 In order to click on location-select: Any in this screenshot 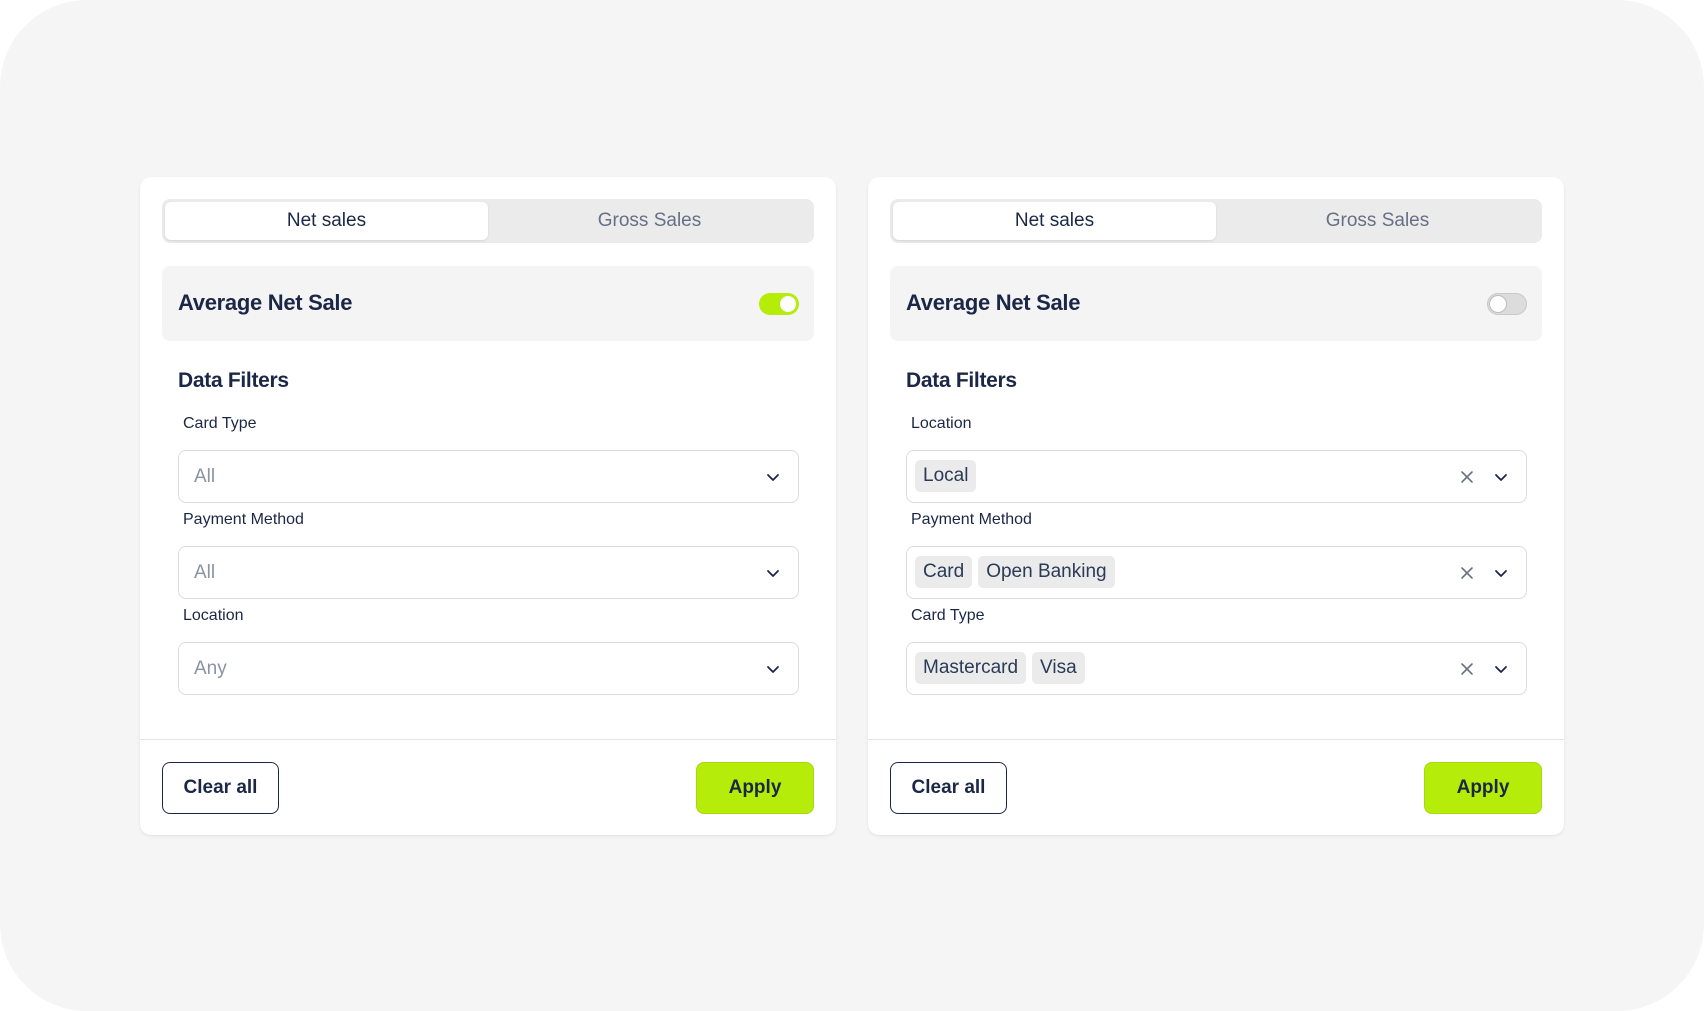, I will do `click(488, 668)`.